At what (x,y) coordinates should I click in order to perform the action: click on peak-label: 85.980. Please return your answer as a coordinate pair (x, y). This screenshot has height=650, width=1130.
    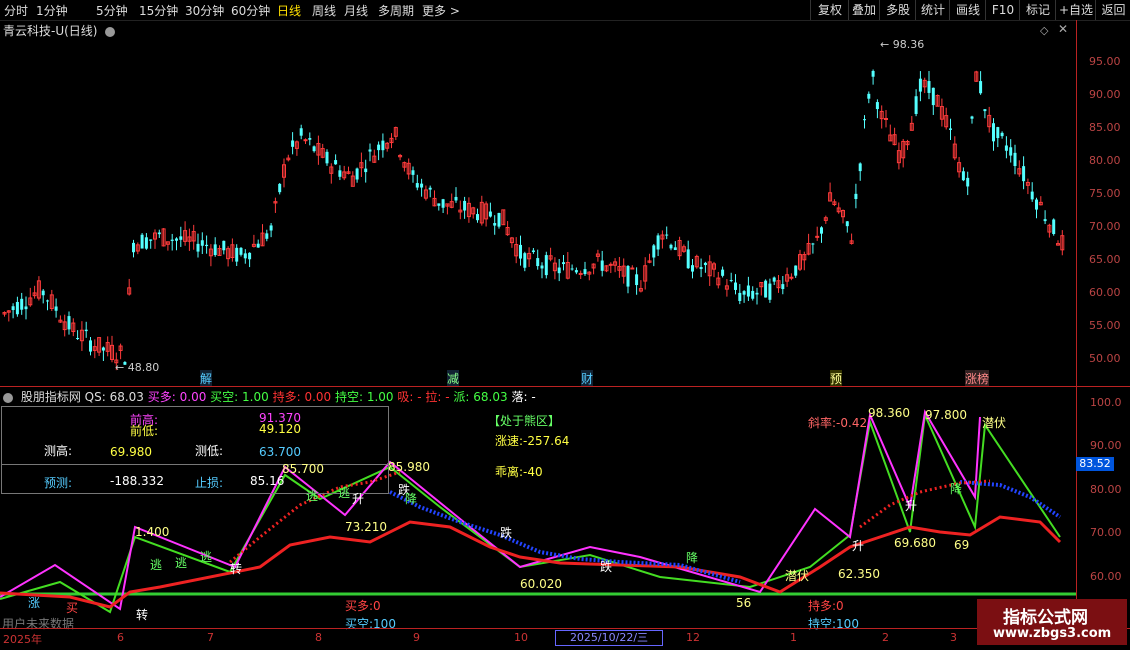
    Looking at the image, I should click on (409, 467).